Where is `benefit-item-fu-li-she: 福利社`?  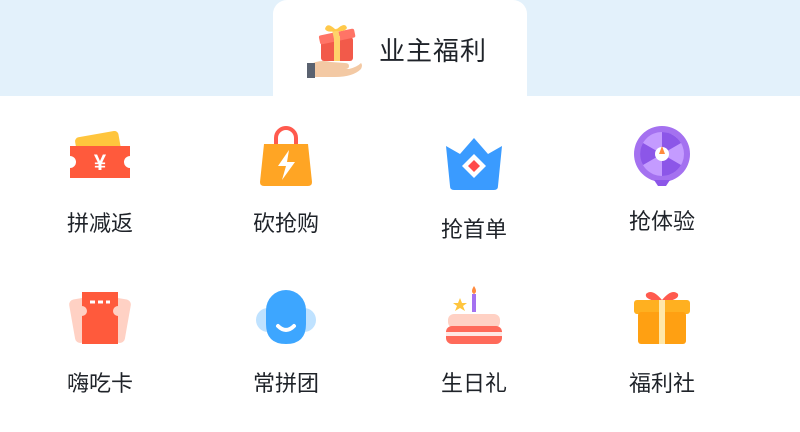
benefit-item-fu-li-she: 福利社 is located at coordinates (662, 341).